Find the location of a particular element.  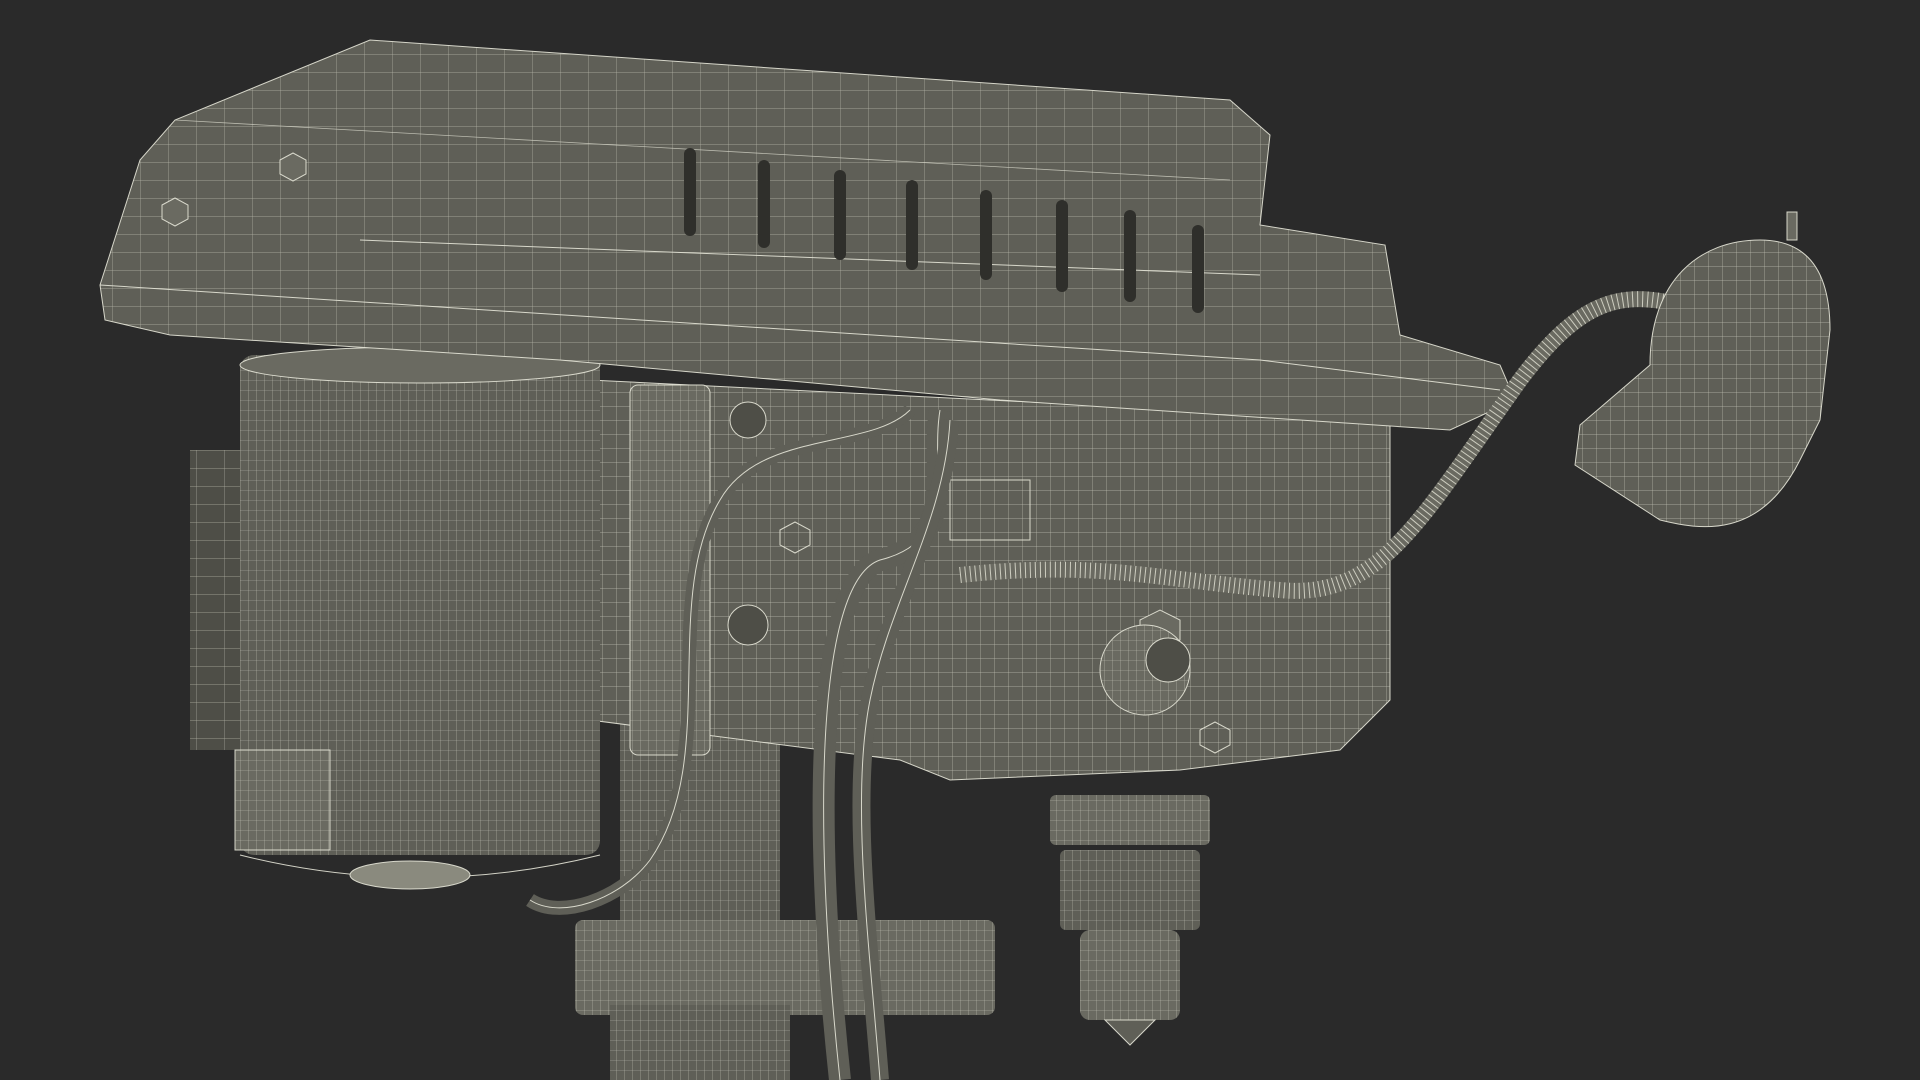

feed-handle-hub is located at coordinates (1145, 670).